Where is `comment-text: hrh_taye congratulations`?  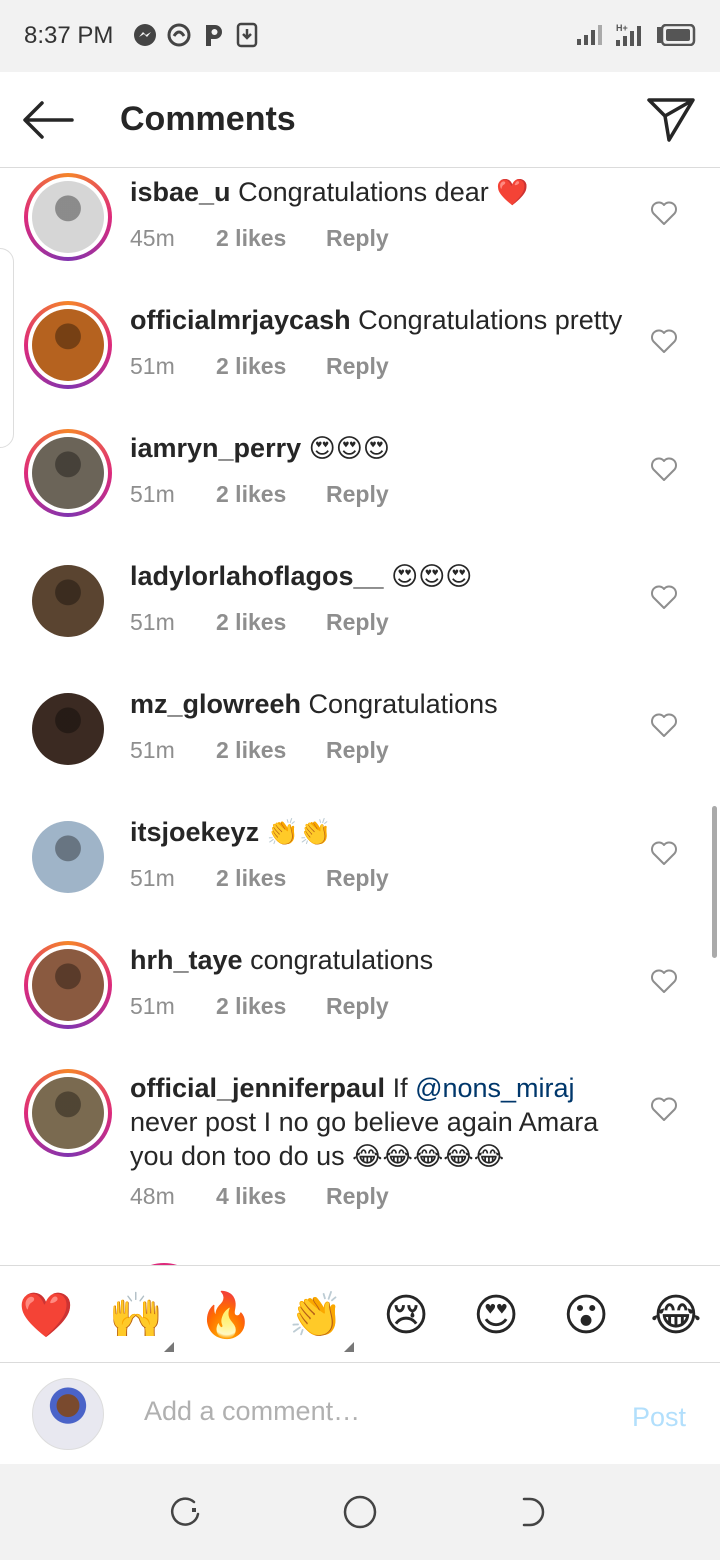
comment-text: hrh_taye congratulations is located at coordinates (380, 960).